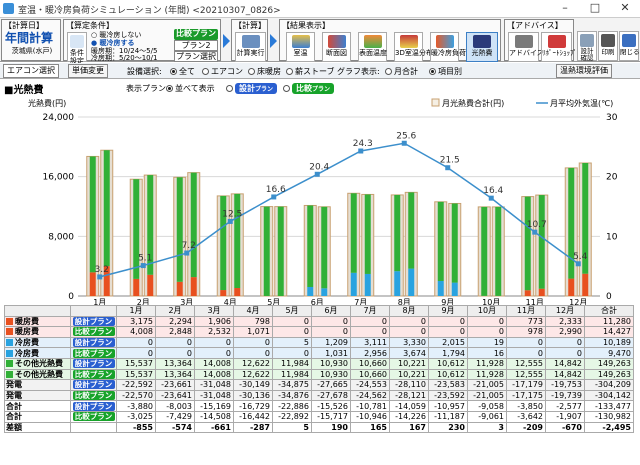 The width and height of the screenshot is (640, 465). Describe the element at coordinates (450, 161) in the screenshot. I see `temperature-label: 21.5` at that location.